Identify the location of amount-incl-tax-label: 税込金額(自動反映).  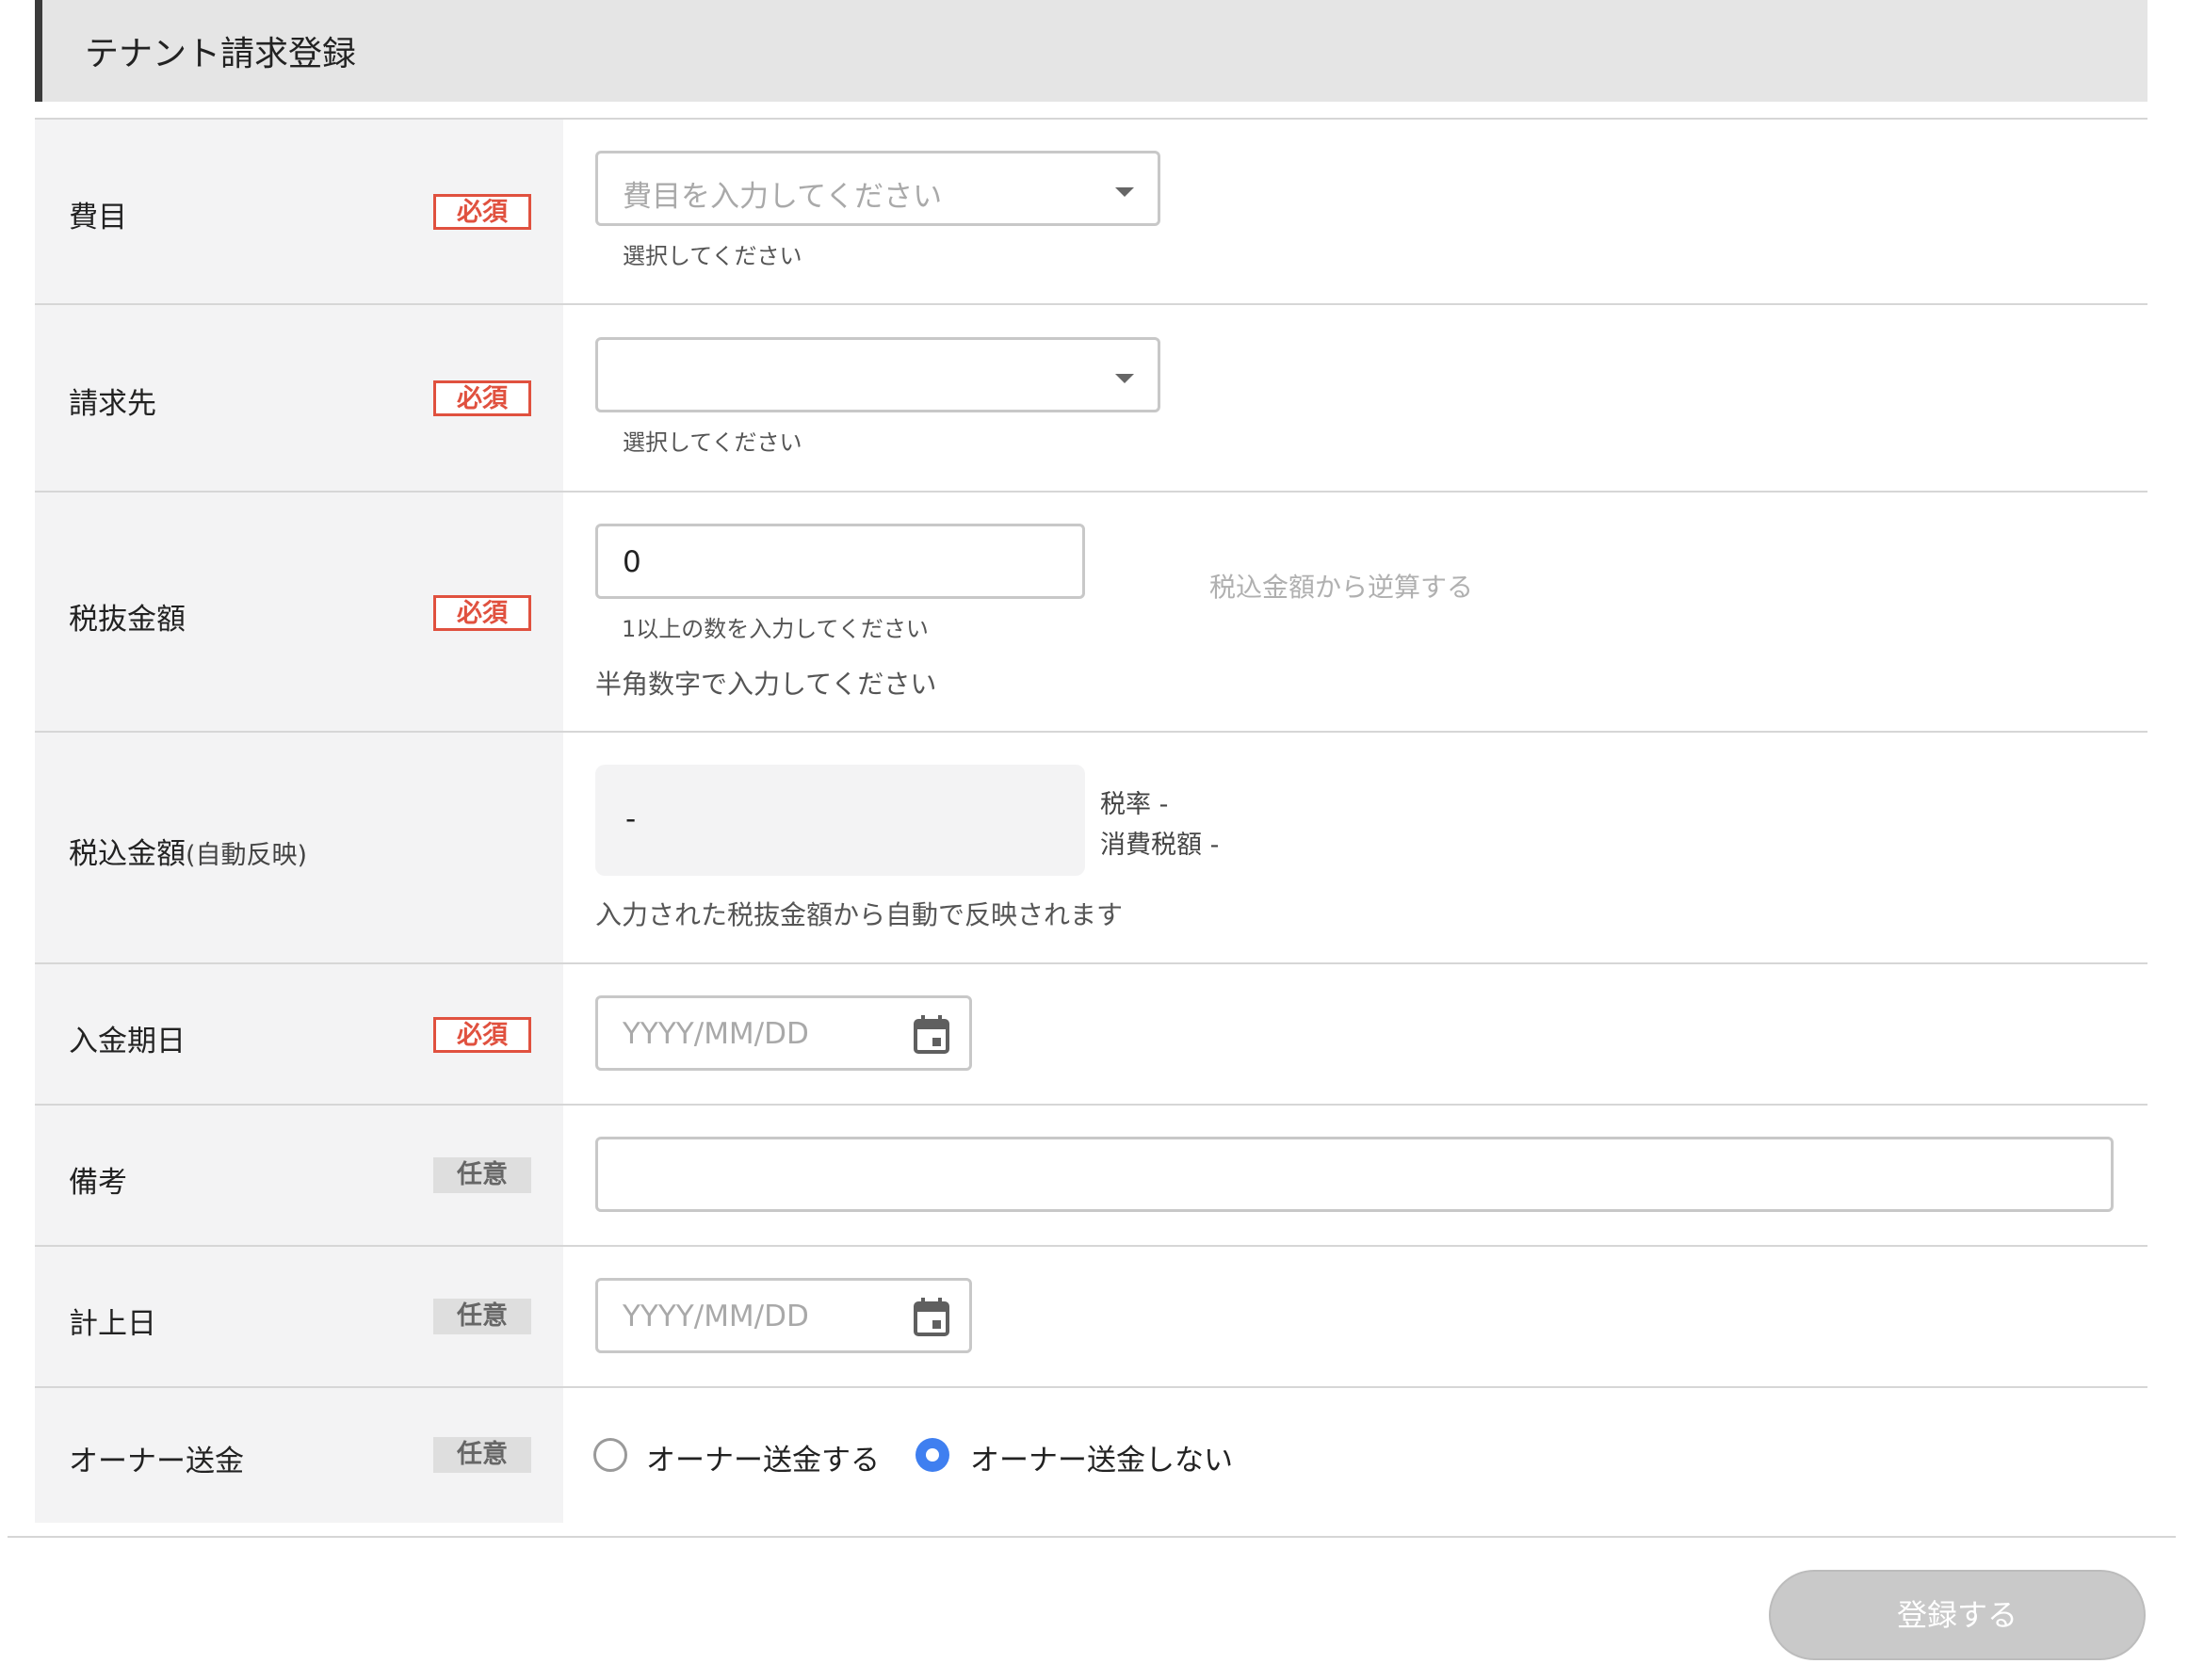
(188, 851).